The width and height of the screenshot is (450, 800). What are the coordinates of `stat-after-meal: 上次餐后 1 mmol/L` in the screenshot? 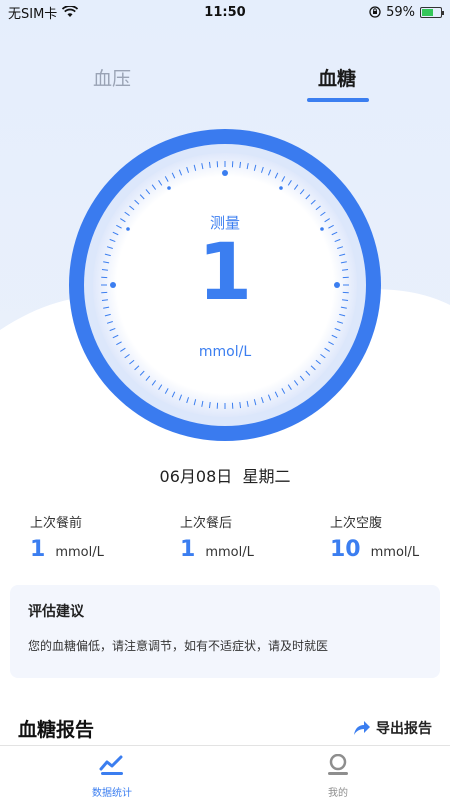 It's located at (217, 537).